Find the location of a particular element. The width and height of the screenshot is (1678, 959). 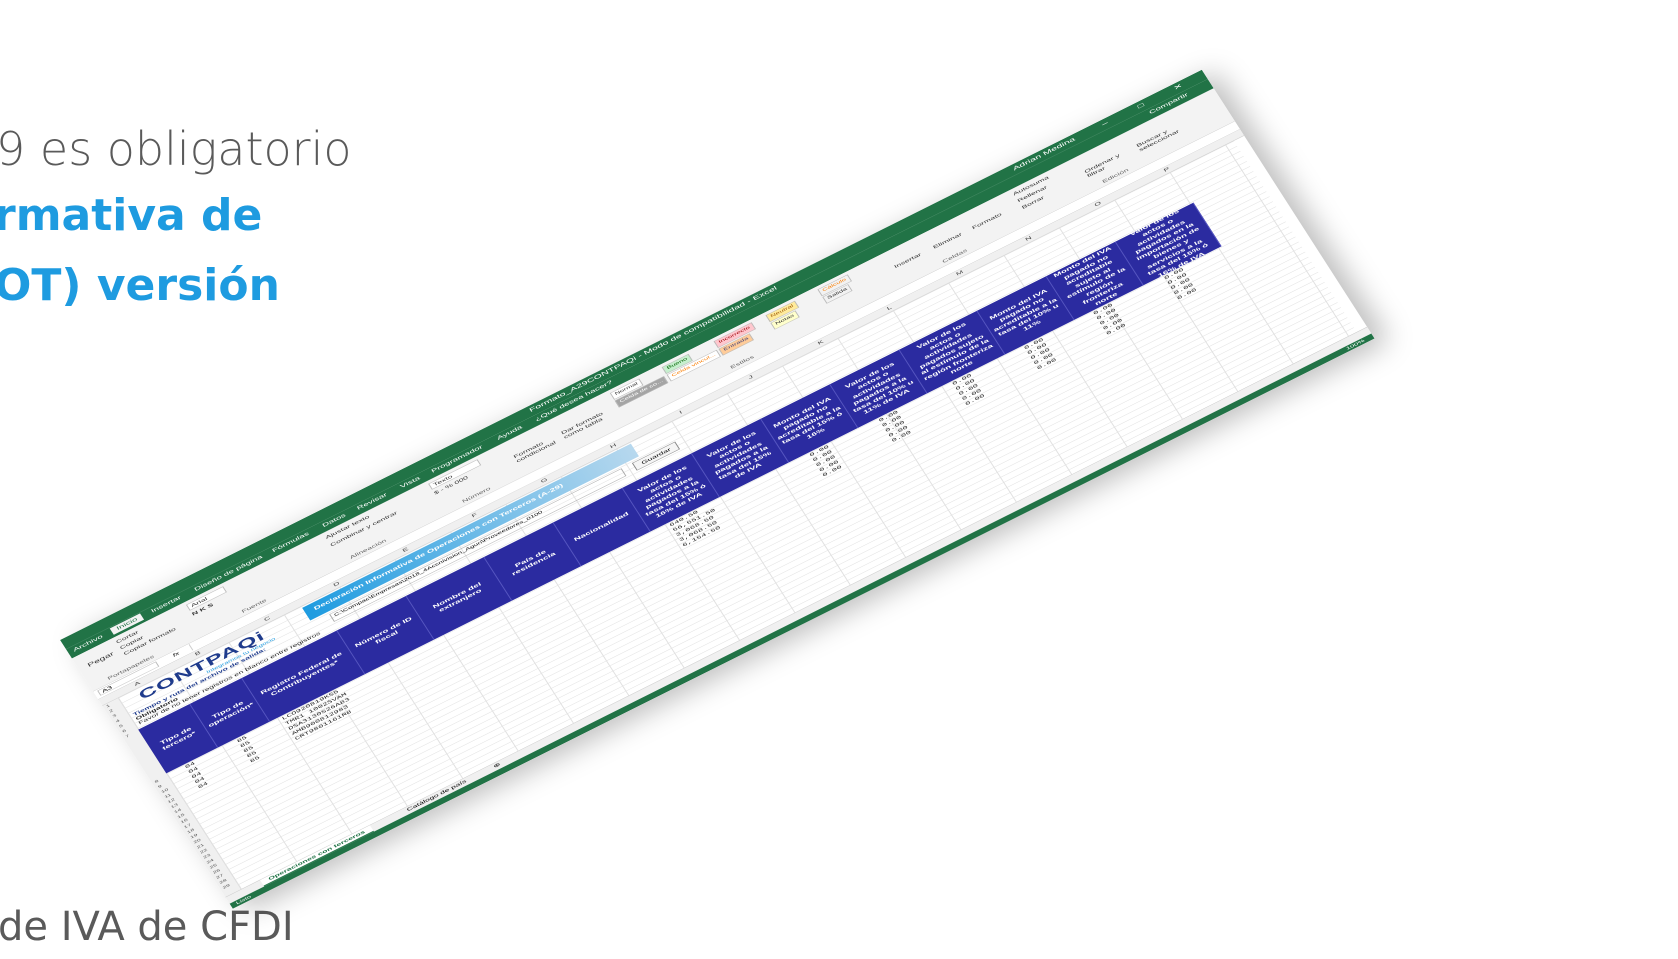

column-header: I is located at coordinates (680, 412).